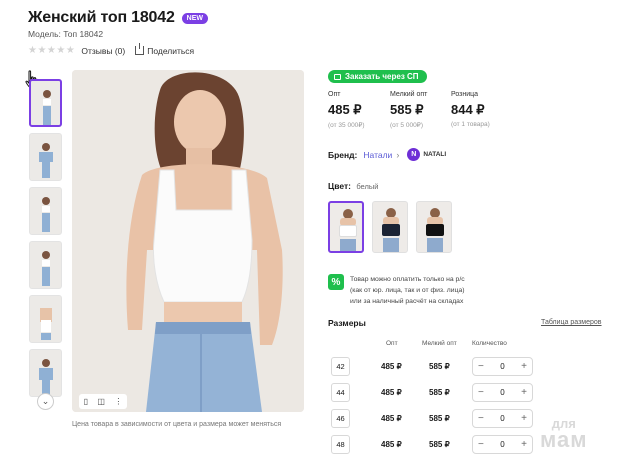  Describe the element at coordinates (101, 17) in the screenshot. I see `page-title: Женский топ 18042` at that location.